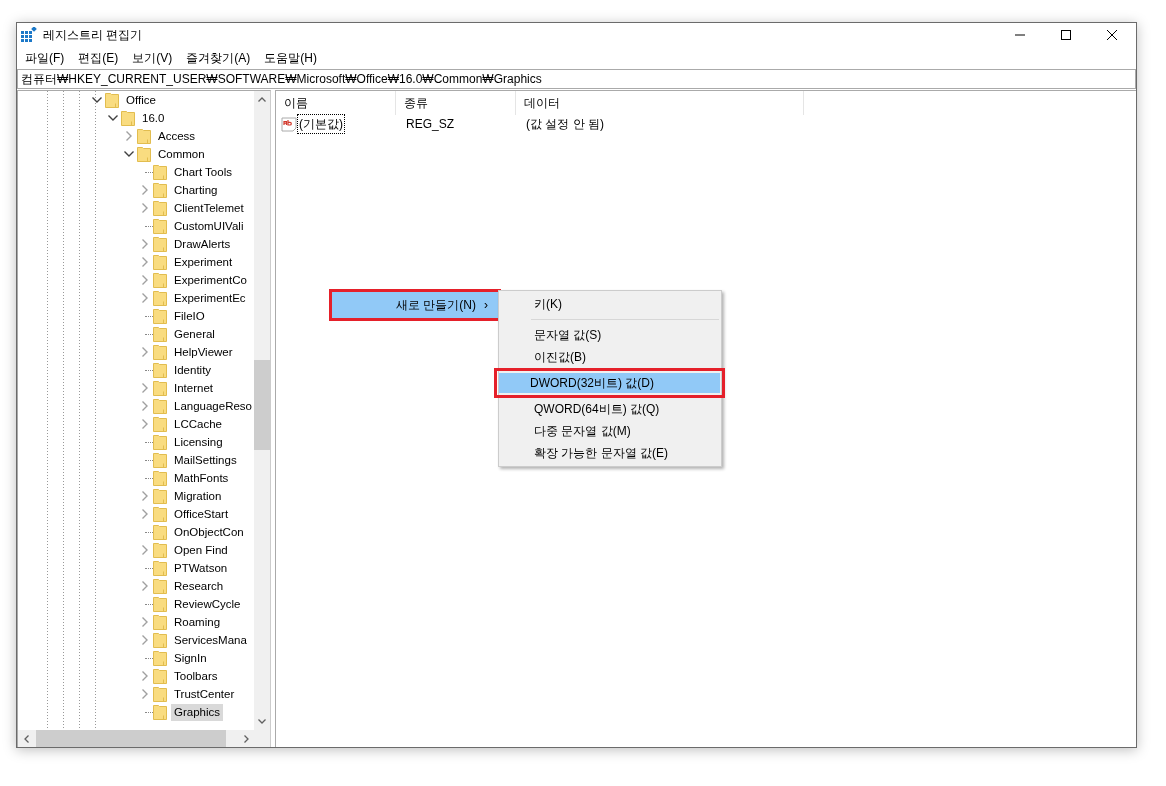 The image size is (1166, 786). What do you see at coordinates (1066, 34) in the screenshot?
I see `maximize-icon` at bounding box center [1066, 34].